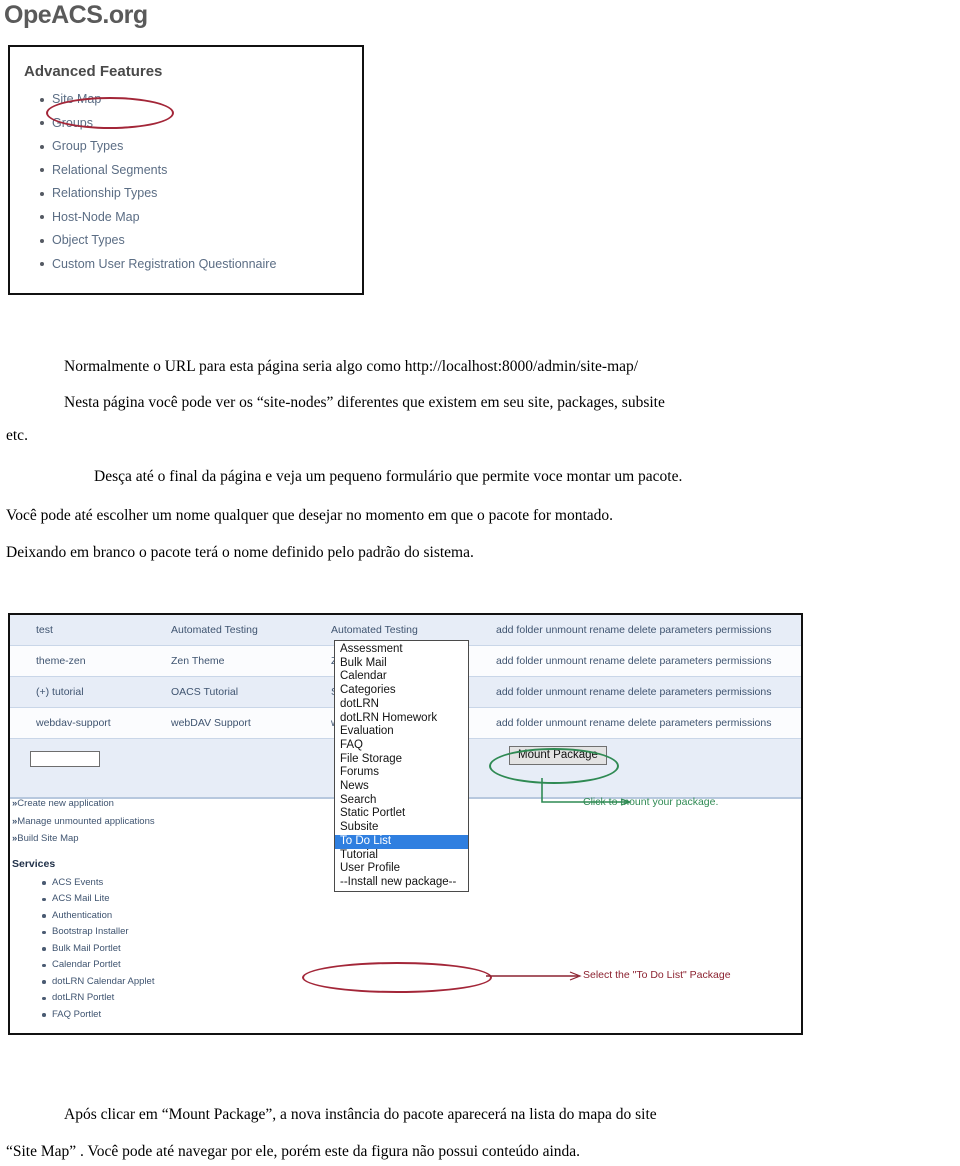  I want to click on list-item: Calendar Portlet, so click(176, 965).